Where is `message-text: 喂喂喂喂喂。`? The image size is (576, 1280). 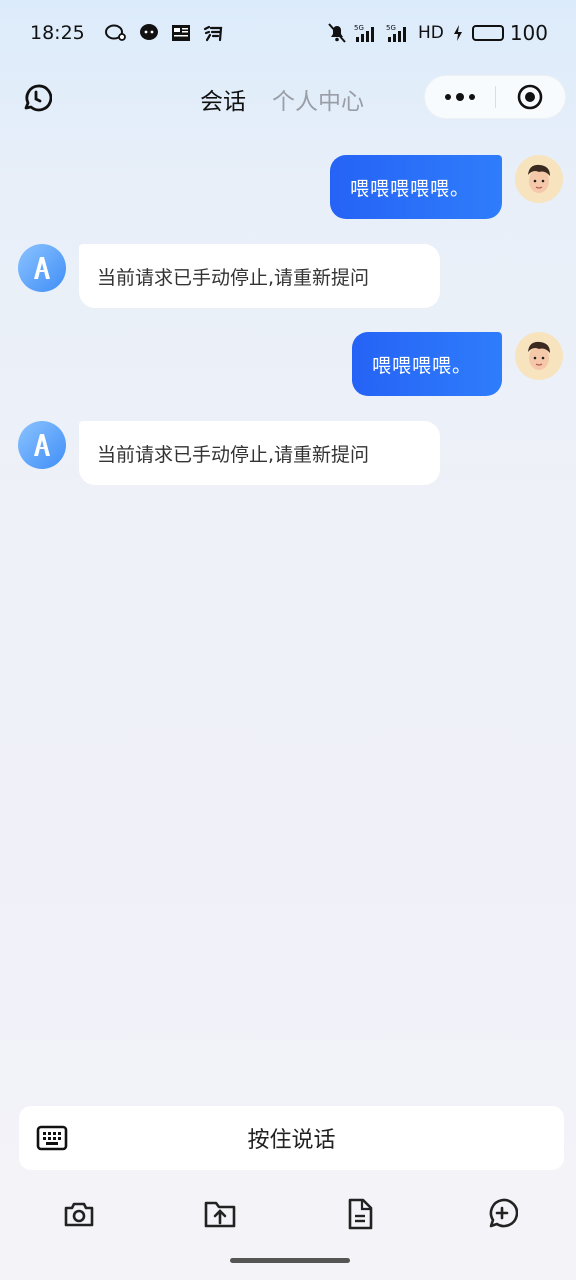 message-text: 喂喂喂喂喂。 is located at coordinates (410, 188).